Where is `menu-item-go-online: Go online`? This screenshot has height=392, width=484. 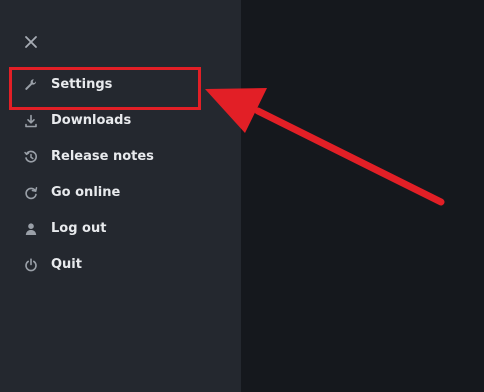
menu-item-go-online: Go online is located at coordinates (120, 193).